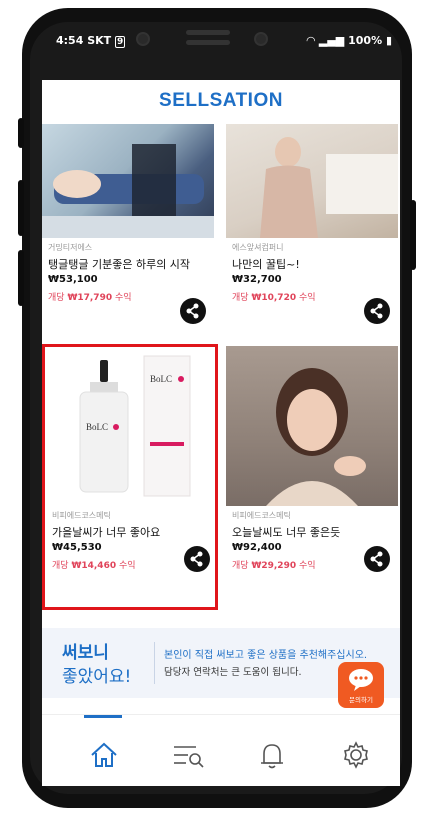 This screenshot has width=432, height=814. Describe the element at coordinates (361, 700) in the screenshot. I see `chat-button-label: 문의하기` at that location.